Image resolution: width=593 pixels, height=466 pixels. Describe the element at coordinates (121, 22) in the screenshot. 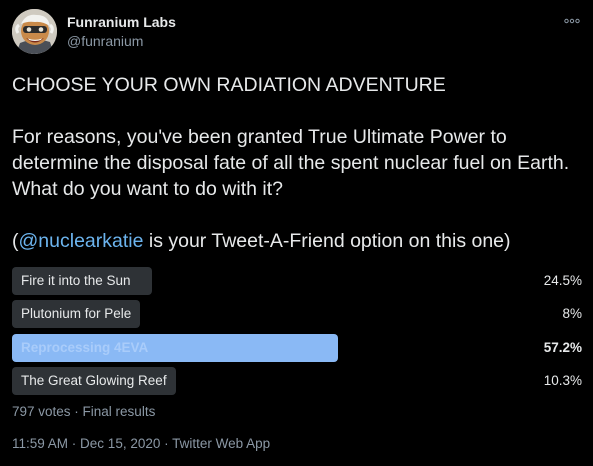

I see `author-display-name: Funranium Labs` at that location.